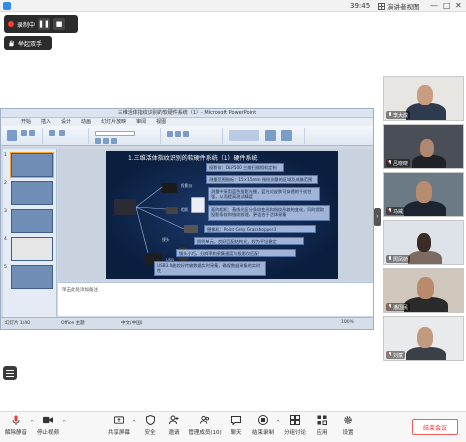 This screenshot has height=442, width=466. Describe the element at coordinates (11, 24) in the screenshot. I see `recording-dot-icon` at that location.